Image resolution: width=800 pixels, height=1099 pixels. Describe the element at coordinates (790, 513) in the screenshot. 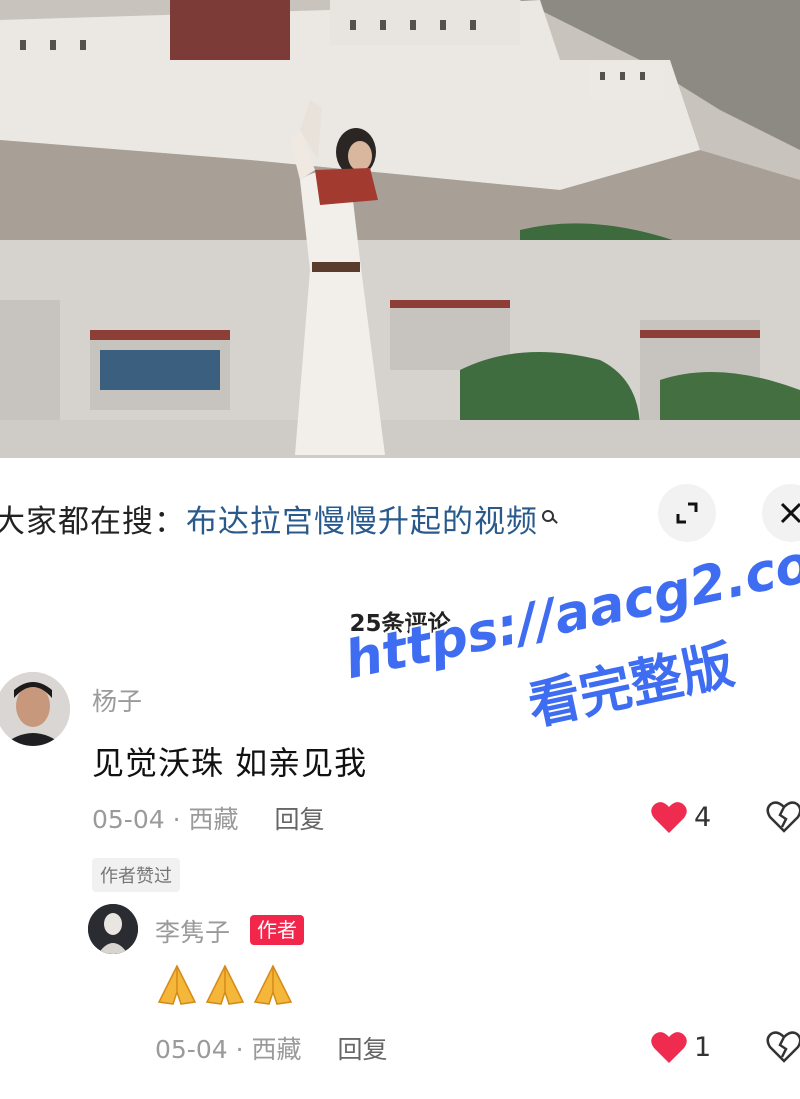

I see `close-icon` at that location.